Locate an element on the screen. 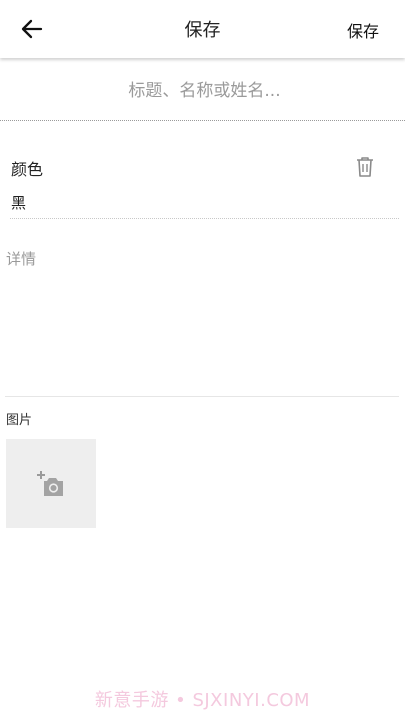 This screenshot has width=405, height=720. save-button: 保存 is located at coordinates (363, 30).